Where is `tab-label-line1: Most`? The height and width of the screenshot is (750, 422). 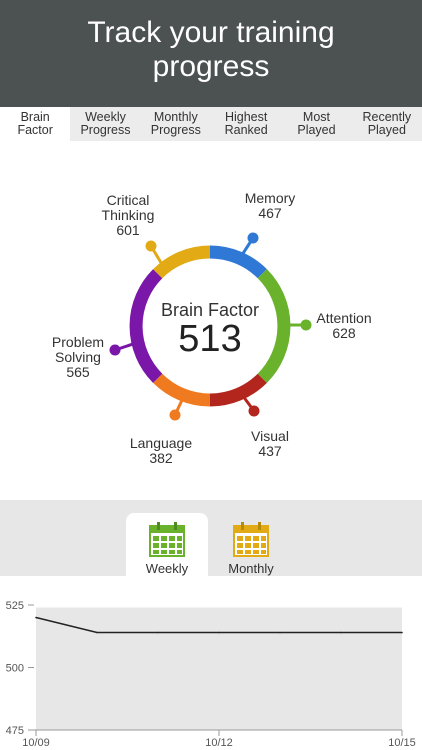 tab-label-line1: Most is located at coordinates (316, 117).